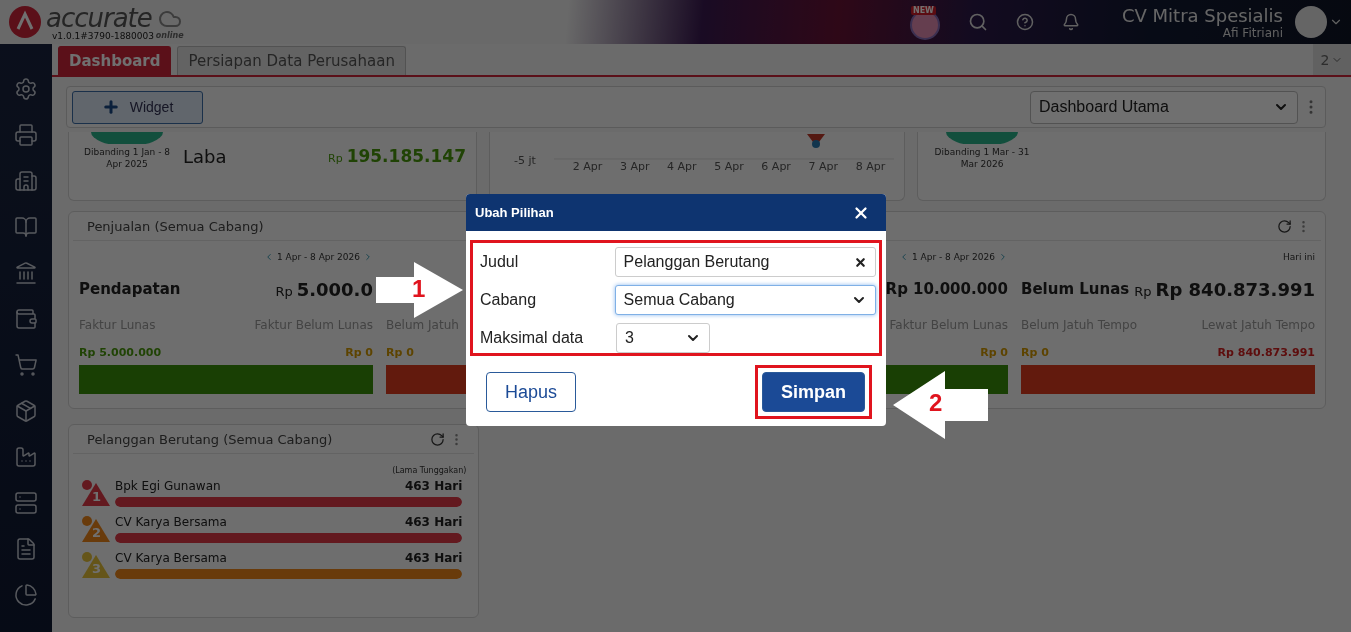 The width and height of the screenshot is (1351, 632). Describe the element at coordinates (130, 289) in the screenshot. I see `section-title: Pendapatan` at that location.